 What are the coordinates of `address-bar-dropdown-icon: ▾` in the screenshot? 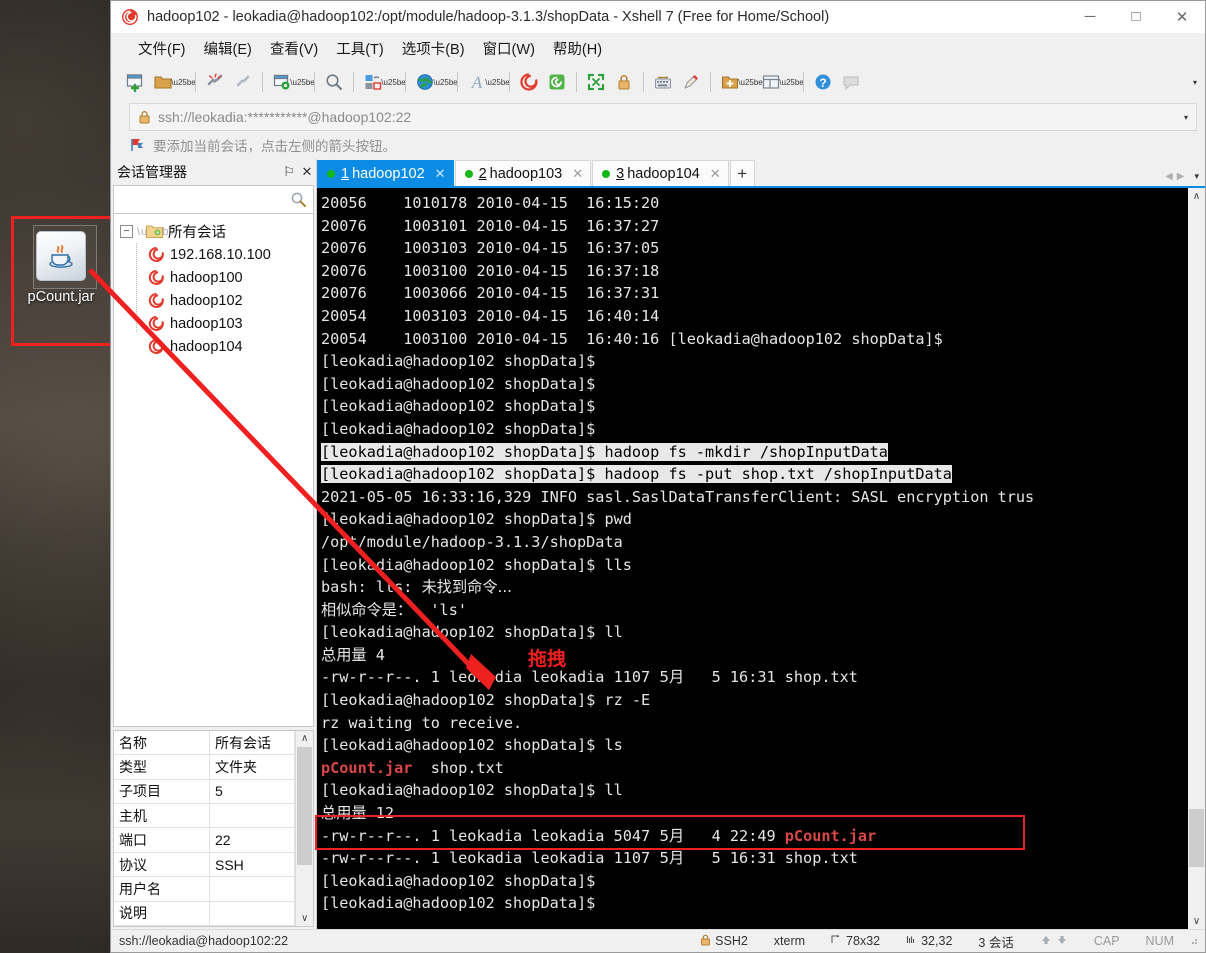 It's located at (1186, 117).